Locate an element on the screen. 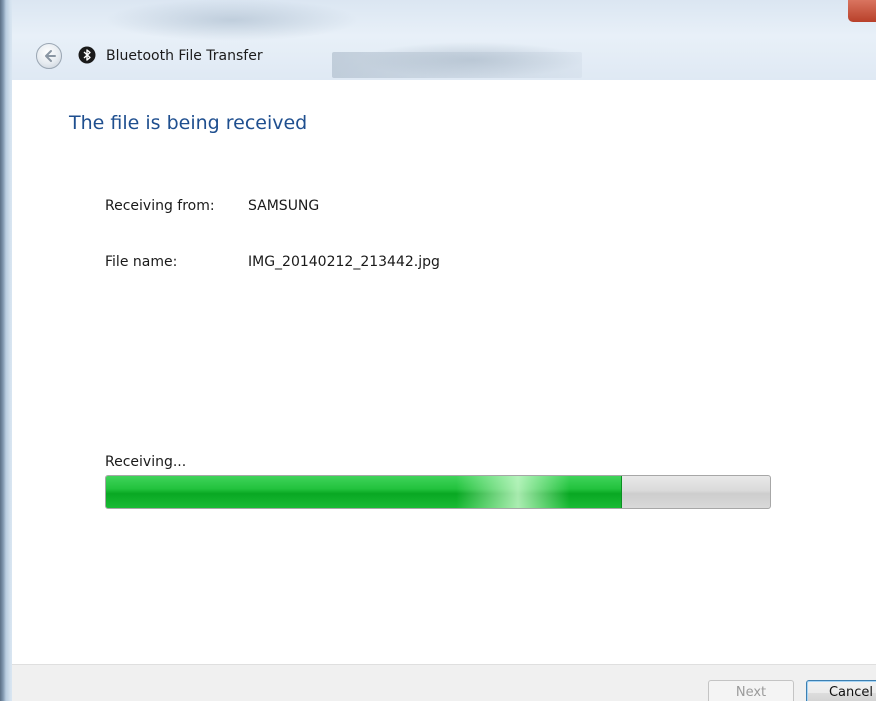 This screenshot has height=701, width=876. background-window-blur is located at coordinates (457, 65).